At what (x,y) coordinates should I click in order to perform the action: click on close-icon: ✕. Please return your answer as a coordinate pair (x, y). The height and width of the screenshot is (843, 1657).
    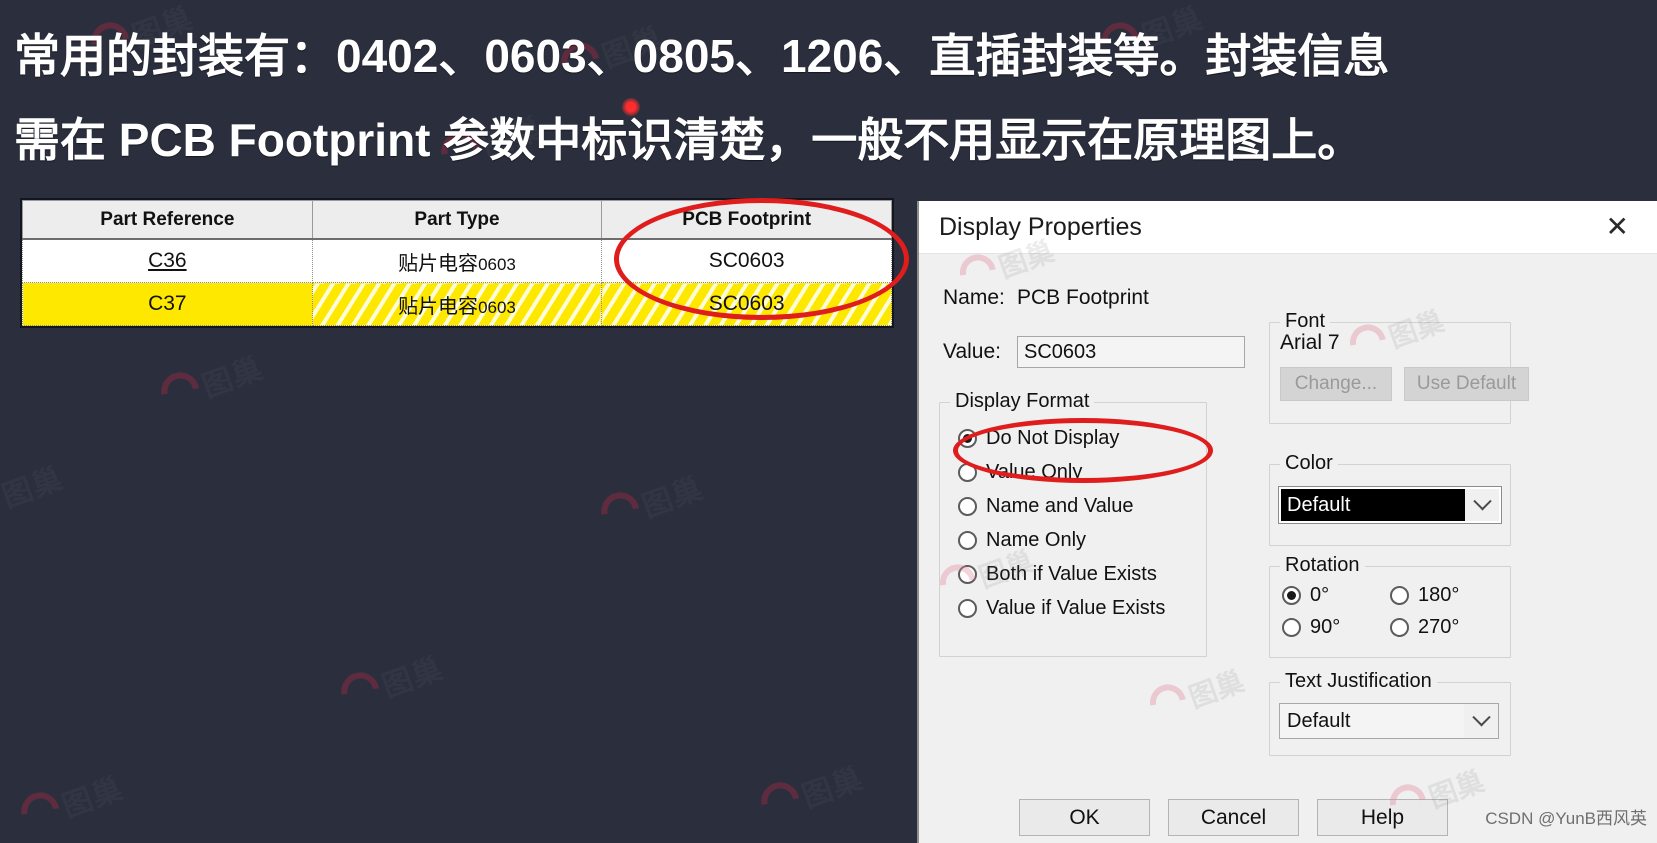
    Looking at the image, I should click on (1617, 227).